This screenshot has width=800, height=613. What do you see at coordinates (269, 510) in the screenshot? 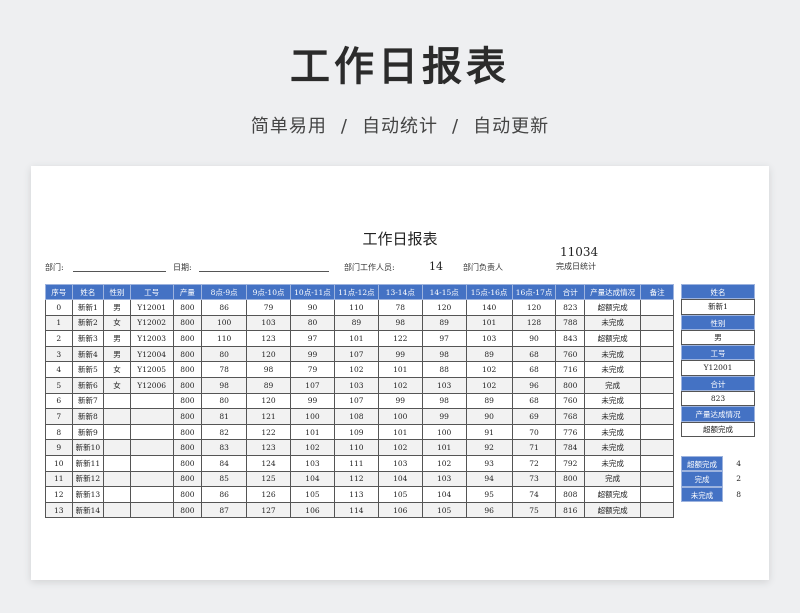
I see `table-cell: 127` at bounding box center [269, 510].